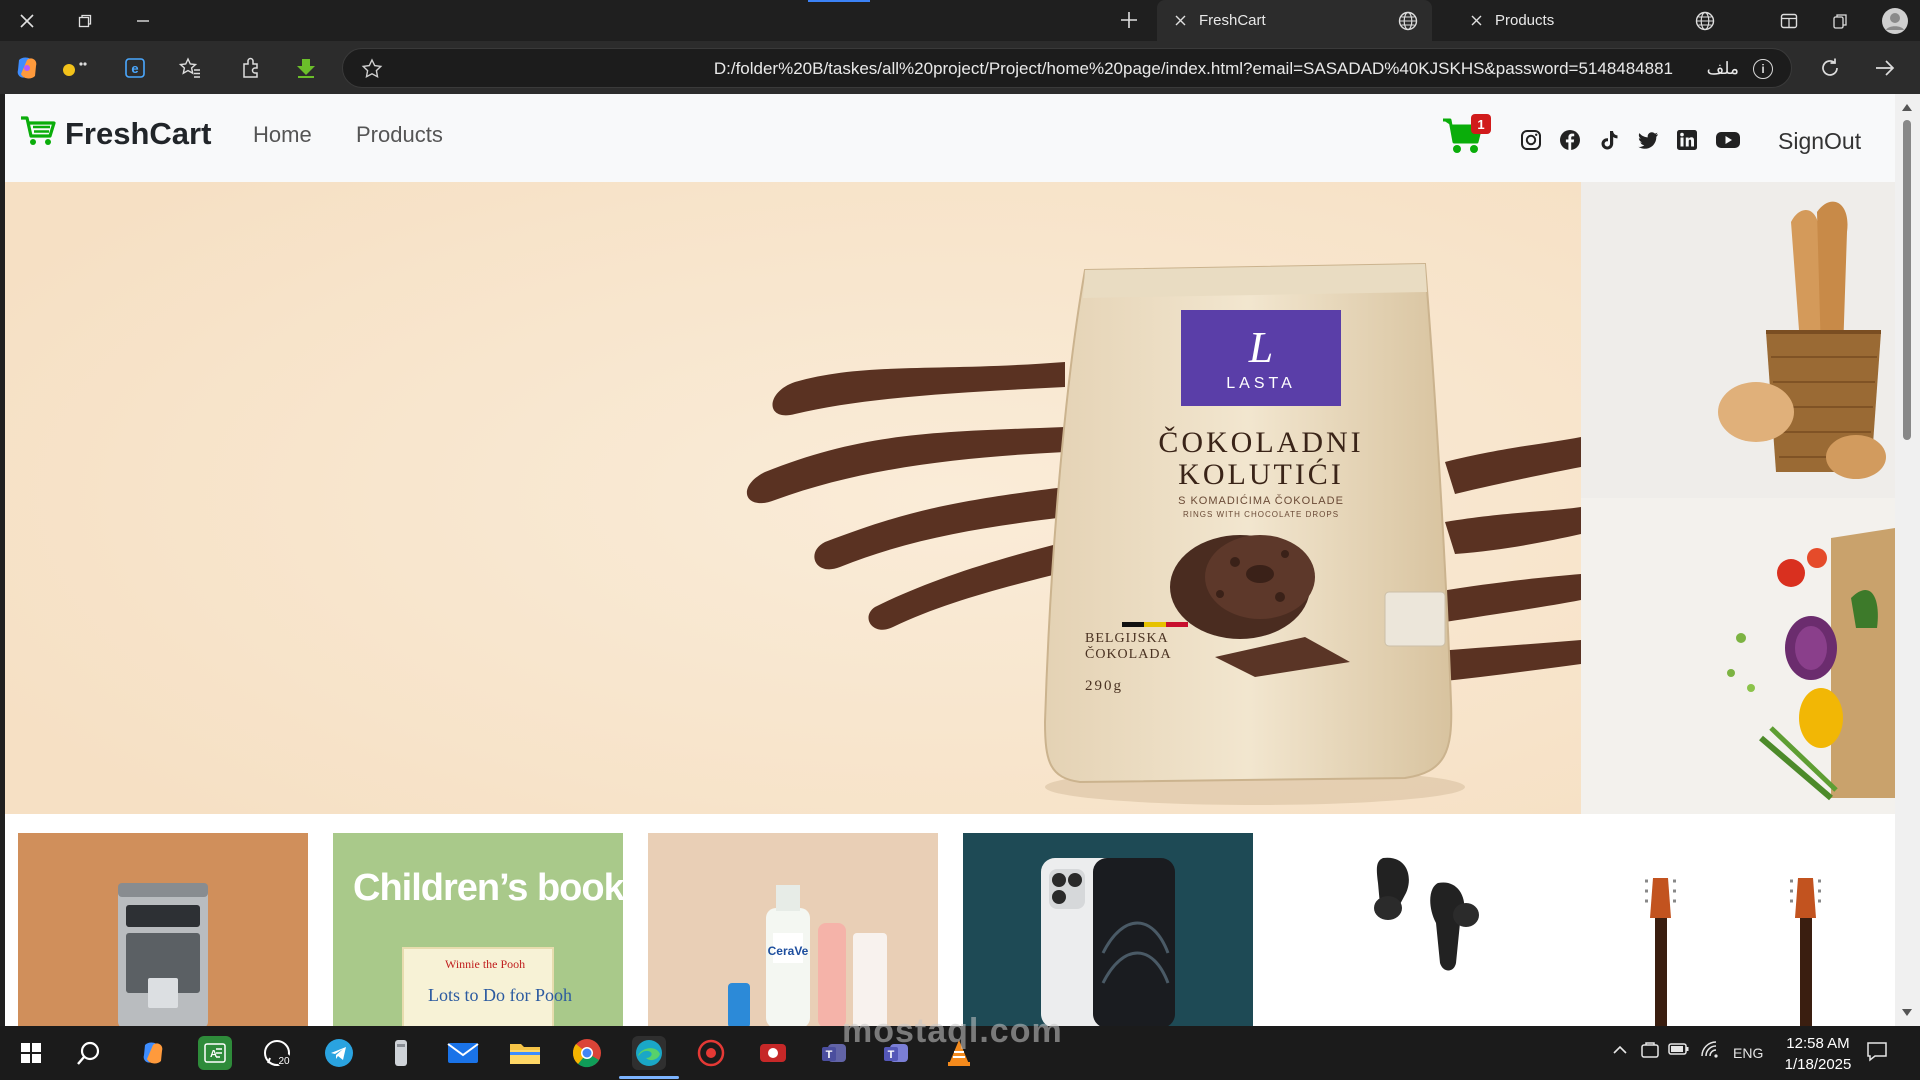  Describe the element at coordinates (372, 71) in the screenshot. I see `add-favorite-star-icon` at that location.